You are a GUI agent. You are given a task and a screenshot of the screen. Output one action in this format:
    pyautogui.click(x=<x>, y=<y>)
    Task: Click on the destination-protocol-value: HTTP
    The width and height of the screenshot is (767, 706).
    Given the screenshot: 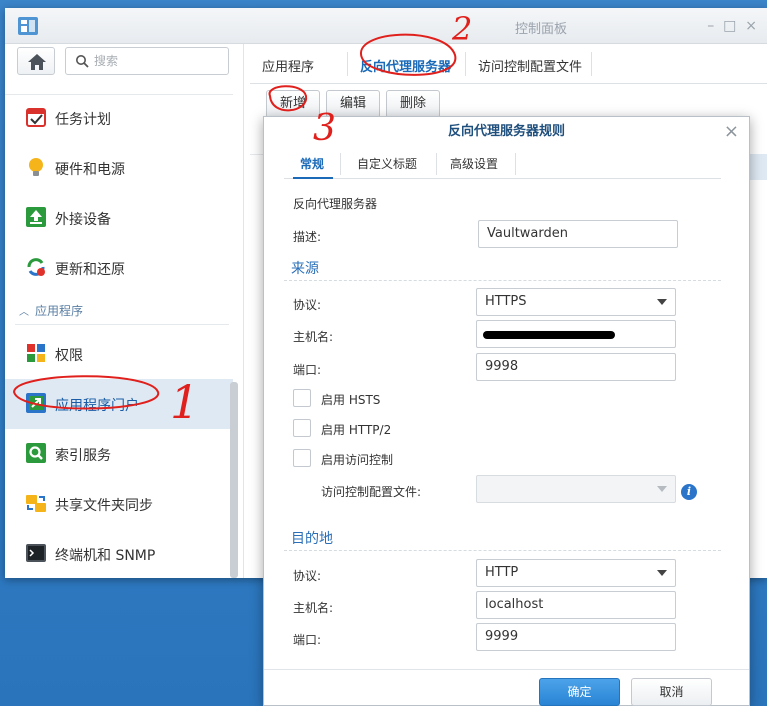 What is the action you would take?
    pyautogui.click(x=502, y=572)
    